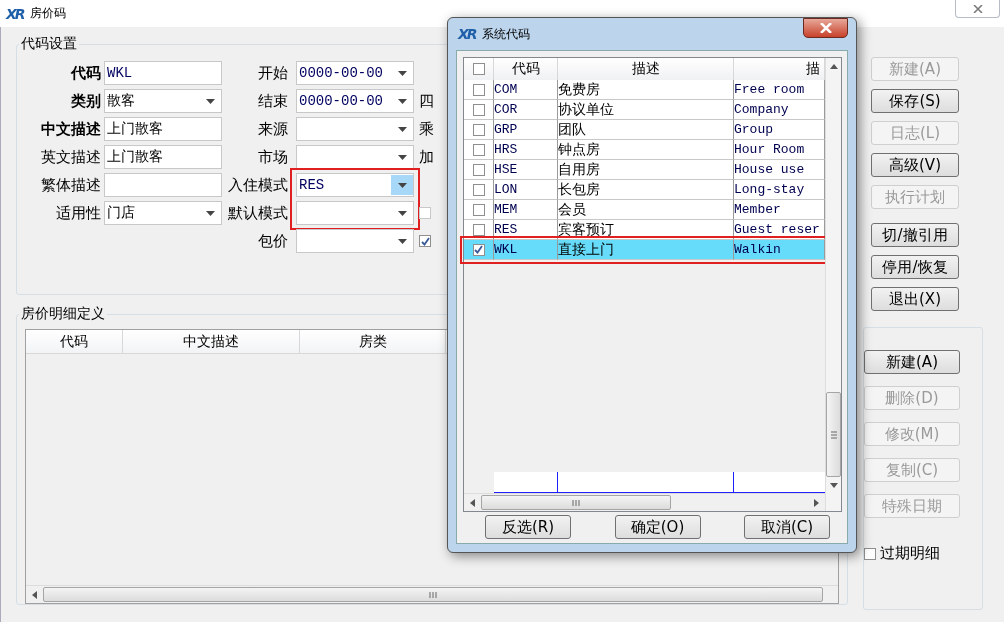 This screenshot has height=622, width=1004. I want to click on grid-row: HRS 钟点房 Hour Room, so click(644, 150).